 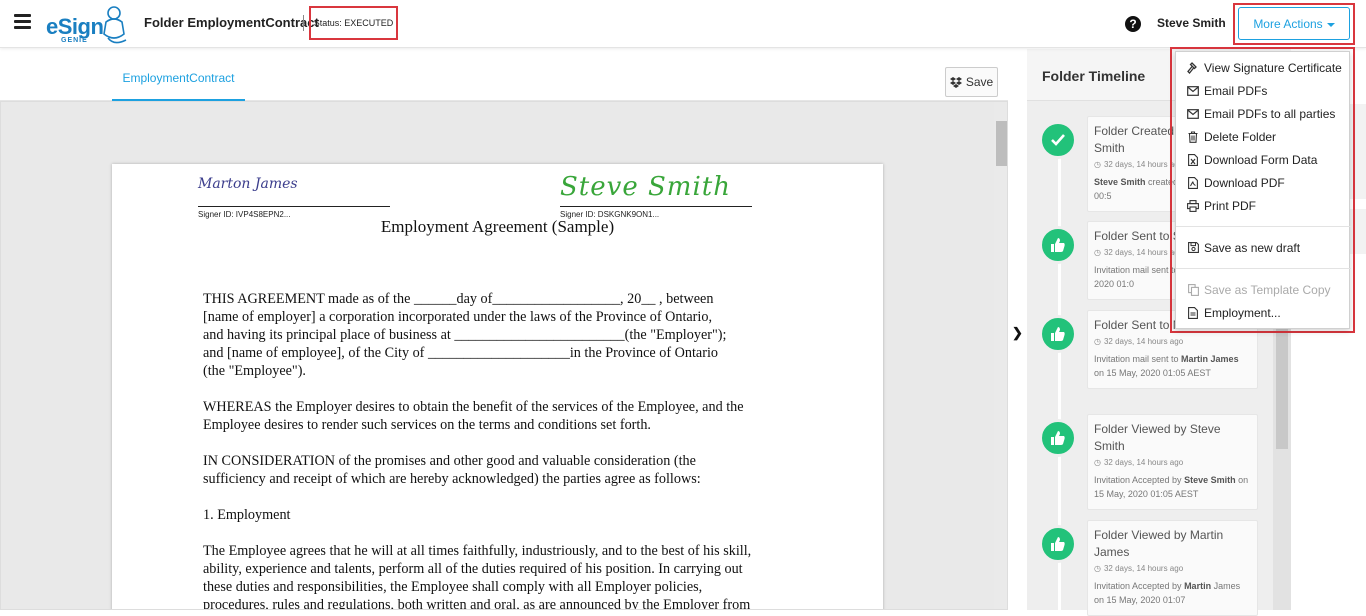 I want to click on menu-item-label: Email PDFs, so click(x=1236, y=90).